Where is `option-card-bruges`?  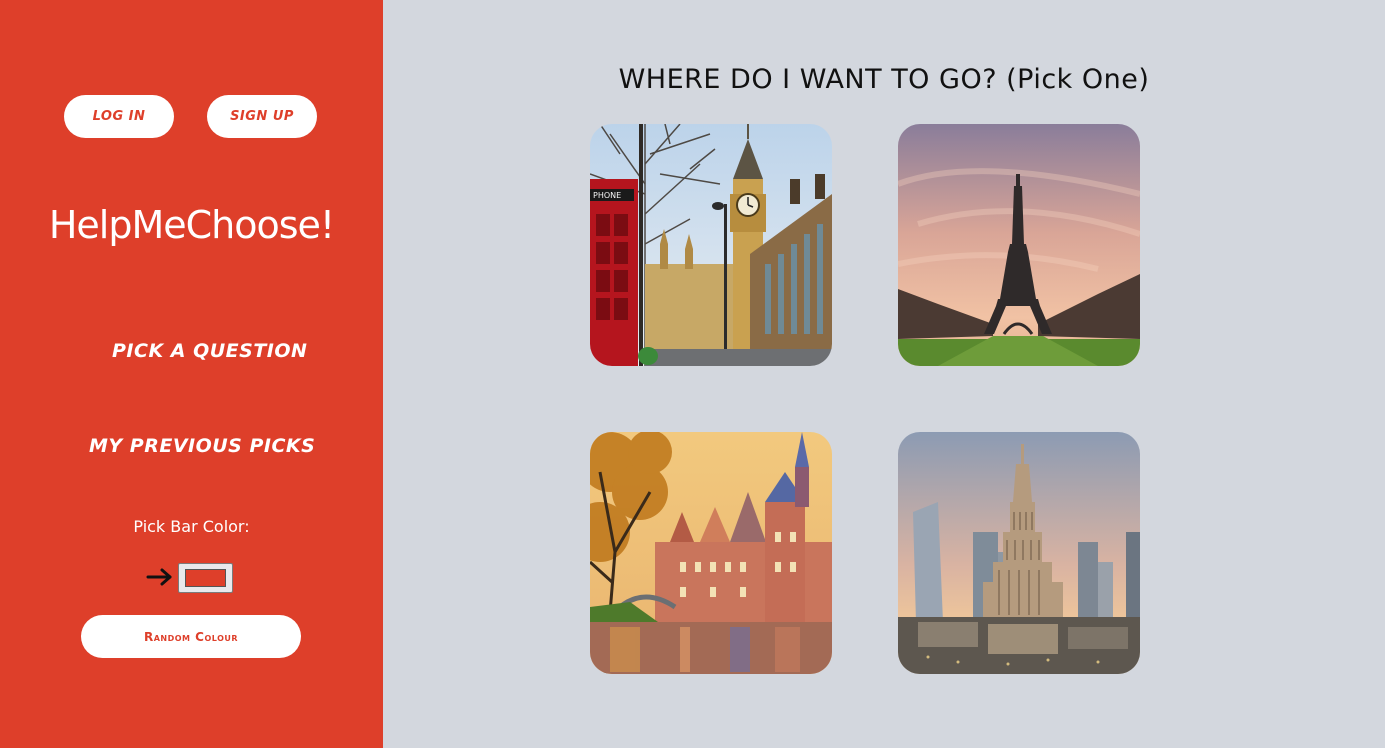 option-card-bruges is located at coordinates (711, 553).